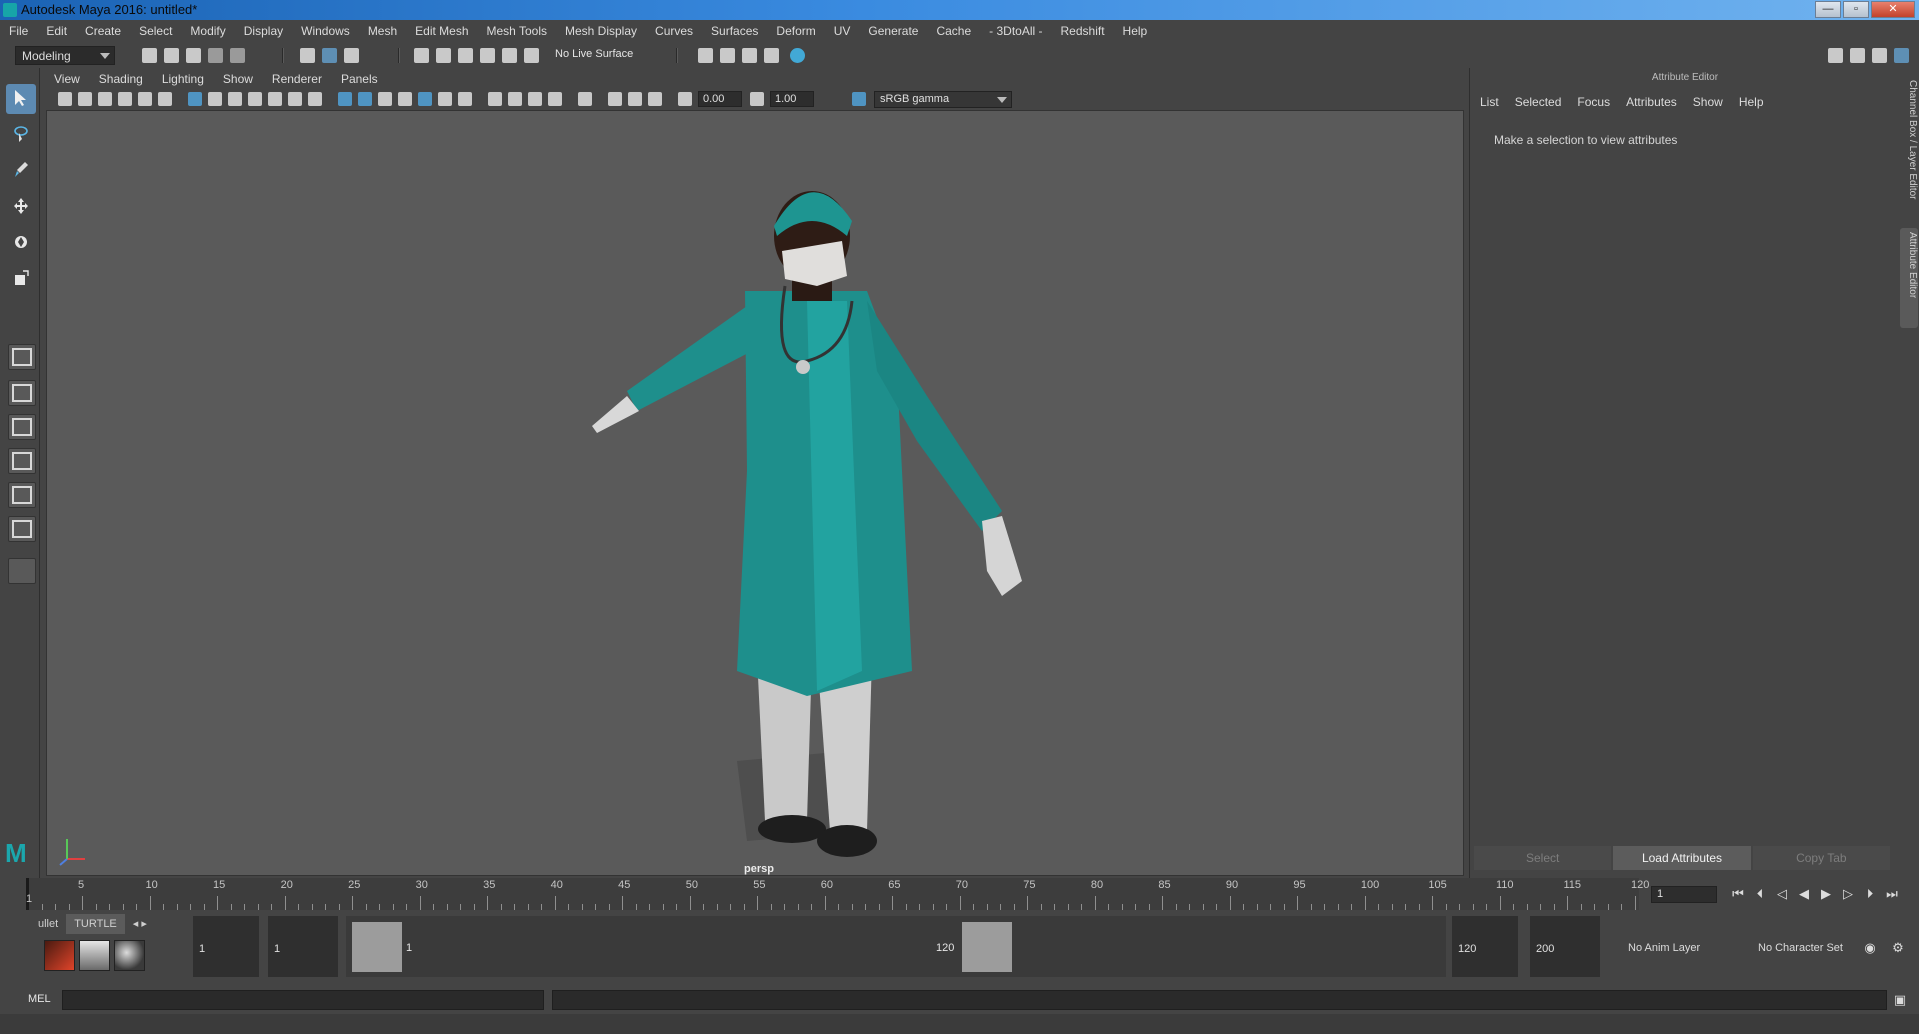 This screenshot has height=1034, width=1919. Describe the element at coordinates (22, 495) in the screenshot. I see `outliner-persp-graph-layout-button` at that location.